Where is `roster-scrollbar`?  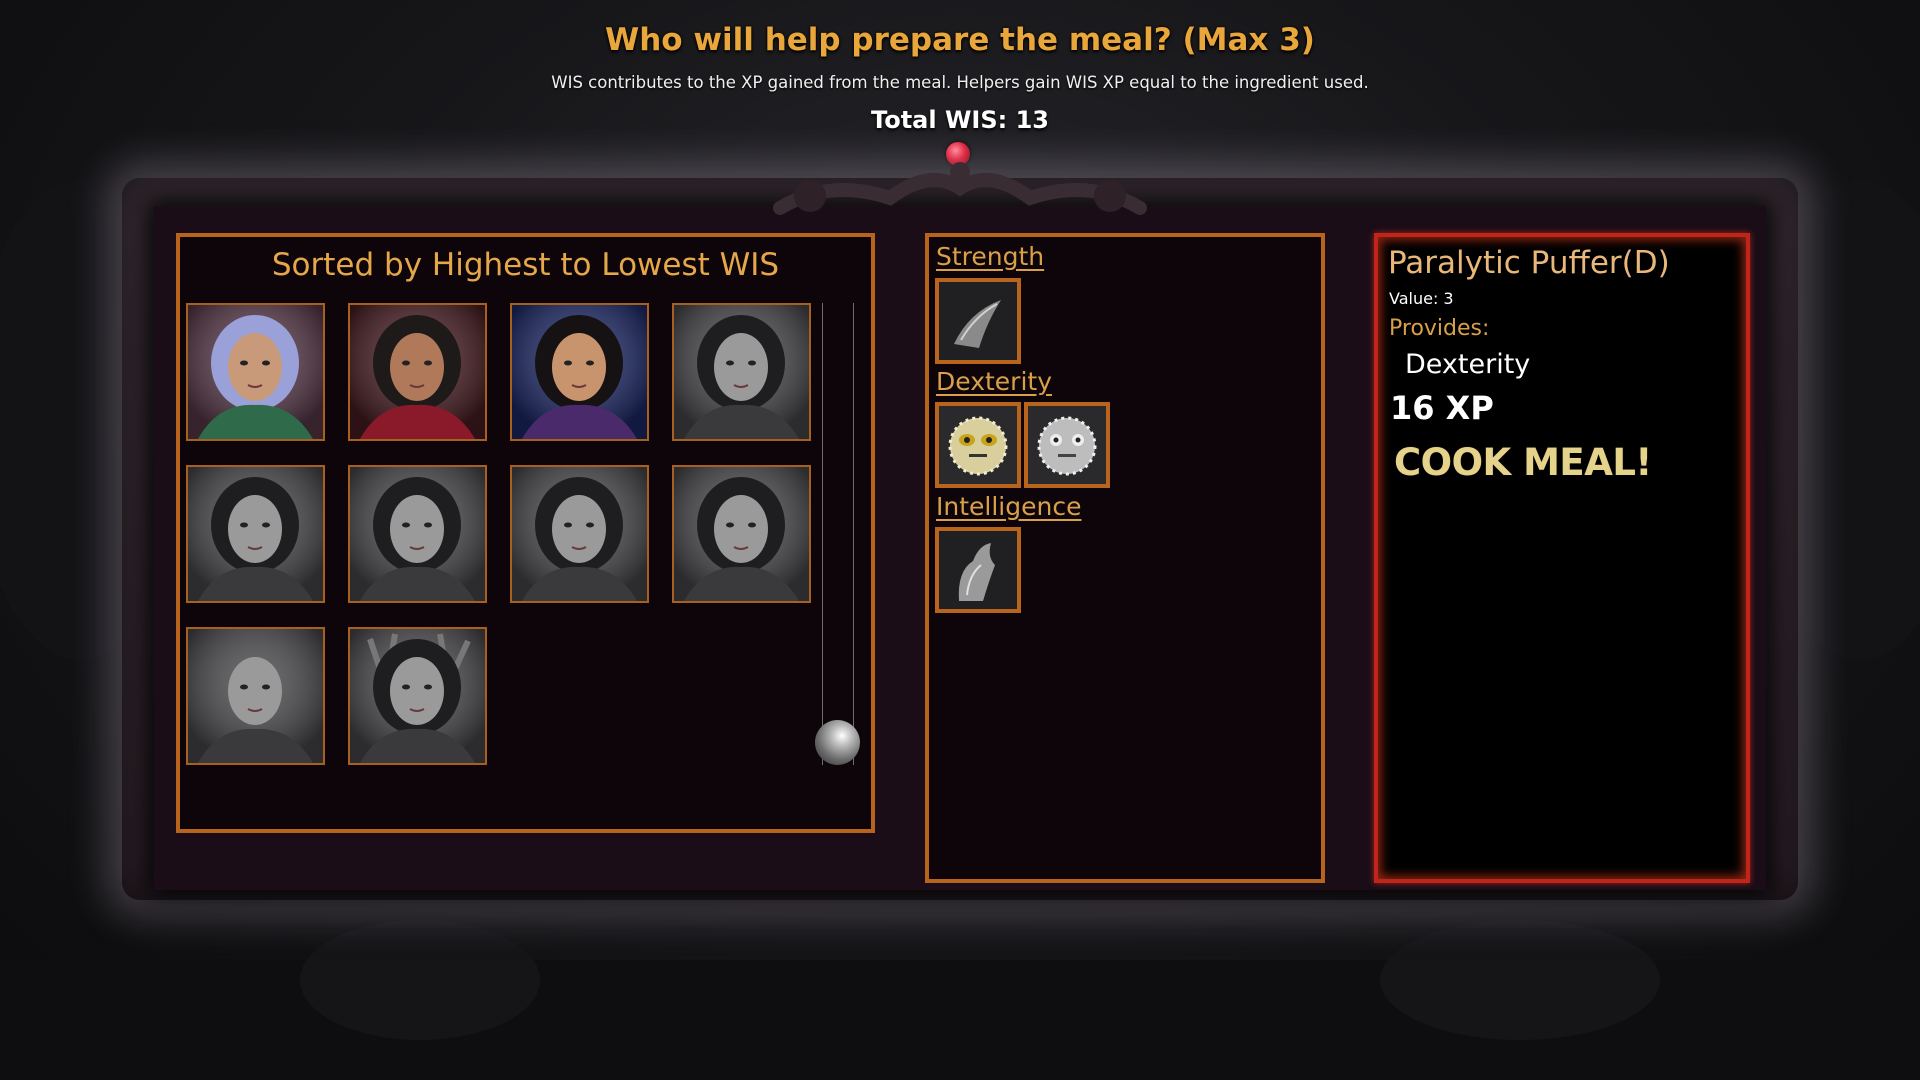 roster-scrollbar is located at coordinates (838, 534).